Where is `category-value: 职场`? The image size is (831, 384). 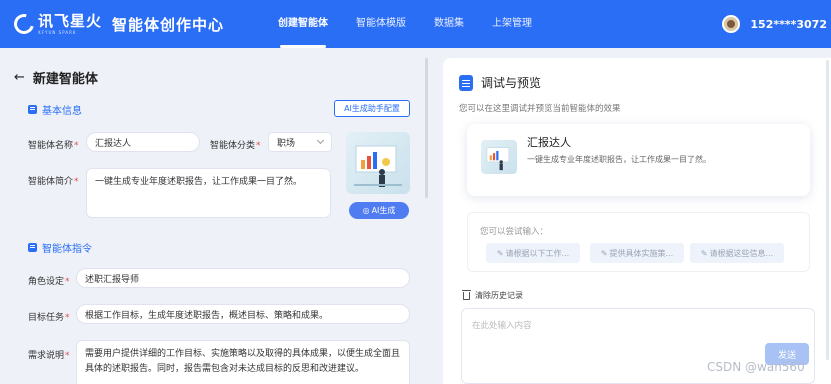
category-value: 职场 is located at coordinates (286, 143).